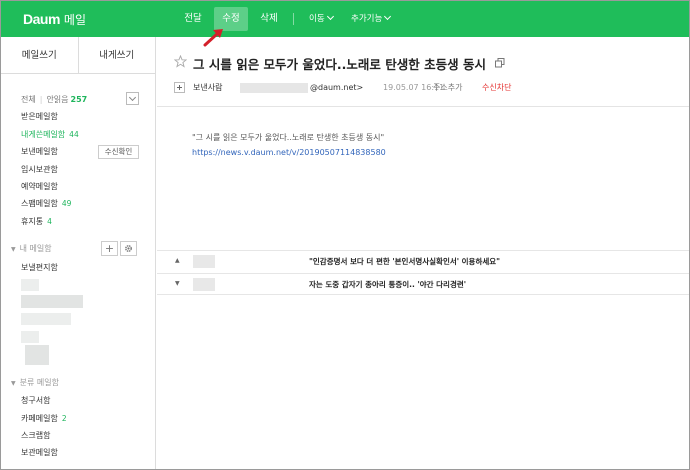 The height and width of the screenshot is (470, 690). Describe the element at coordinates (500, 63) in the screenshot. I see `copy-icon` at that location.